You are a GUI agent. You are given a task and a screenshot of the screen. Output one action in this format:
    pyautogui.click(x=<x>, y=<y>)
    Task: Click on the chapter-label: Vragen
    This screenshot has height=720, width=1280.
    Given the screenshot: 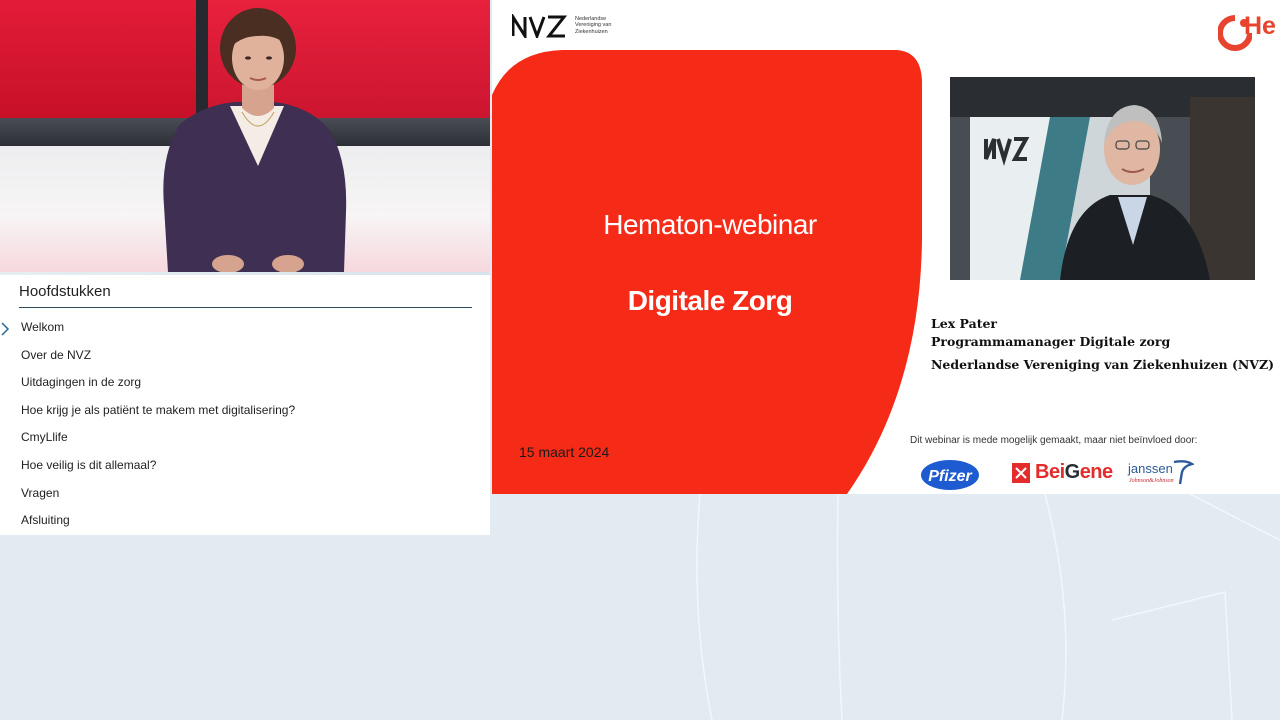 What is the action you would take?
    pyautogui.click(x=40, y=492)
    